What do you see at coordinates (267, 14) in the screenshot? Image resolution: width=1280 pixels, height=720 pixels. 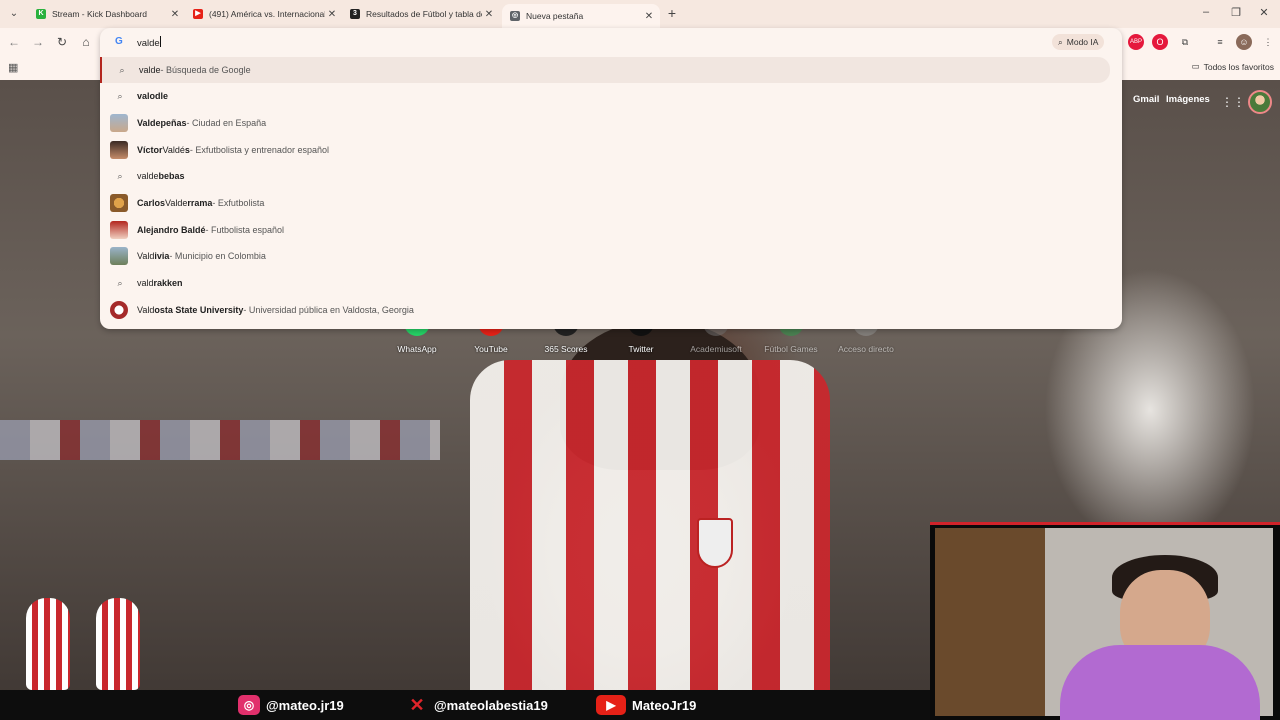 I see `tab-label: (491) América vs. Internacional` at bounding box center [267, 14].